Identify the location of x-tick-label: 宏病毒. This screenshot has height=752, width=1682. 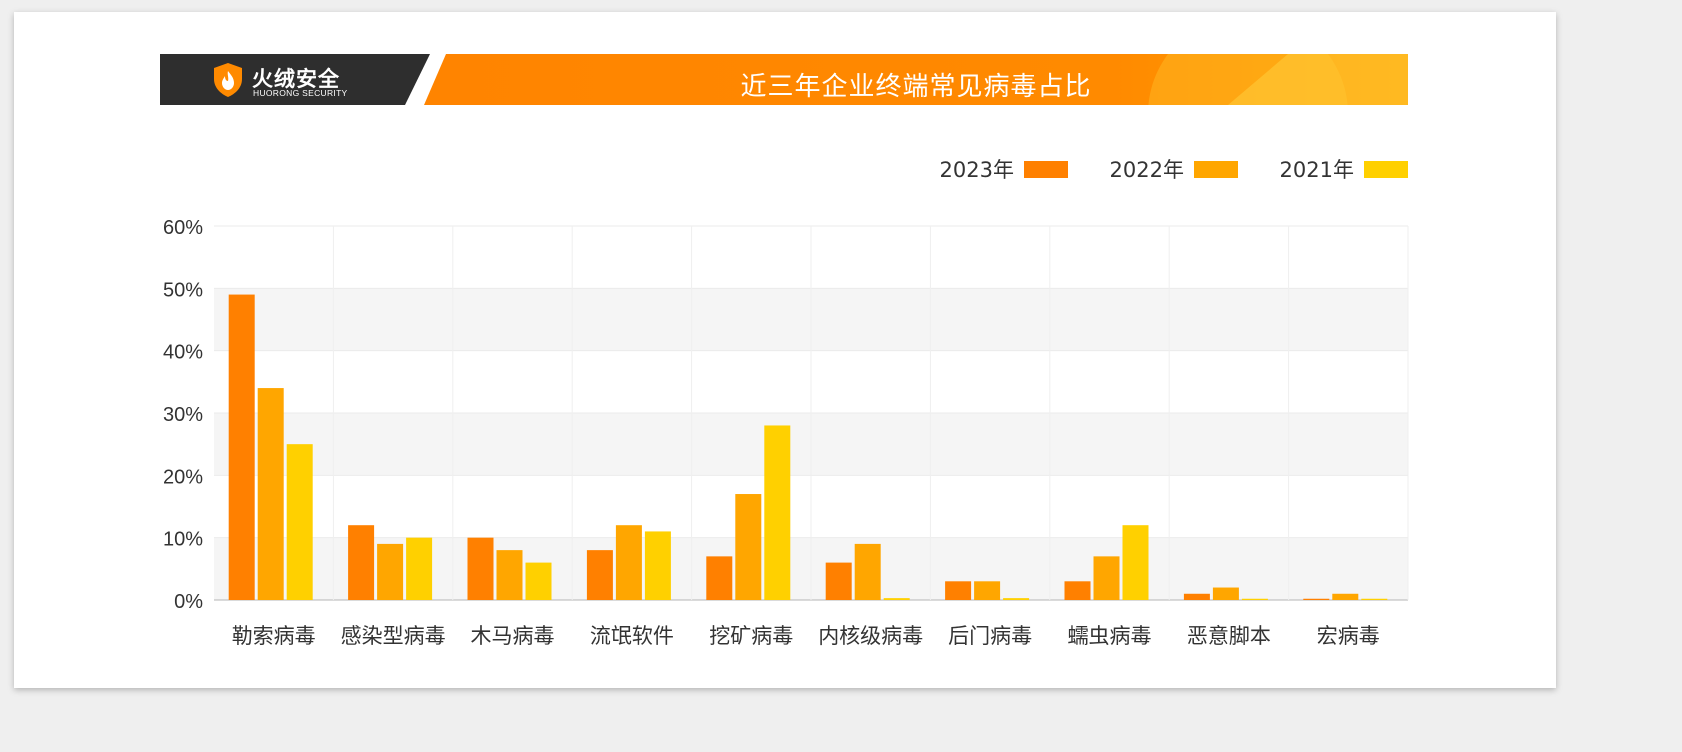
(1348, 636).